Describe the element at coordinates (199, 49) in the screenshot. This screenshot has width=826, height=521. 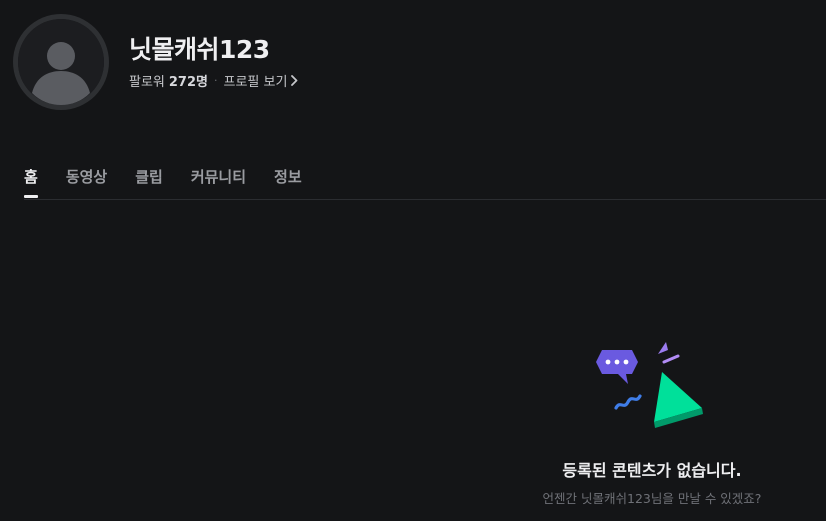
I see `channel-name: 닛몰캐쉬123` at that location.